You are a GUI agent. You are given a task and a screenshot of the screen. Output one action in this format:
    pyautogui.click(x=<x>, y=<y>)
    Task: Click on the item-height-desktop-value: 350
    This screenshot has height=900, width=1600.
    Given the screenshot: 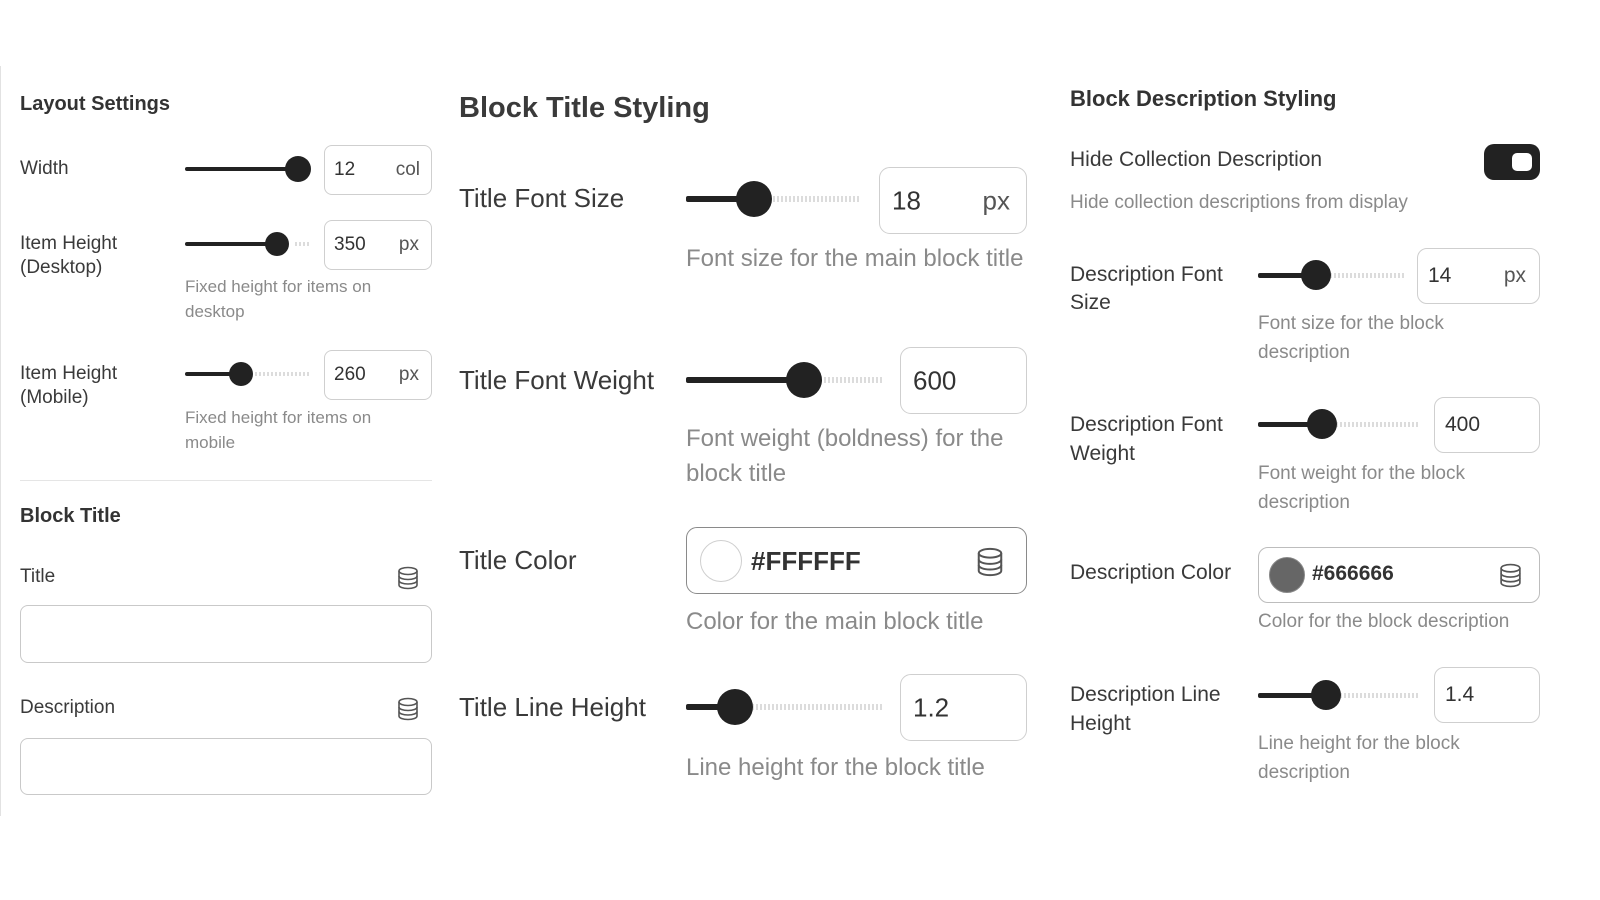 What is the action you would take?
    pyautogui.click(x=350, y=244)
    